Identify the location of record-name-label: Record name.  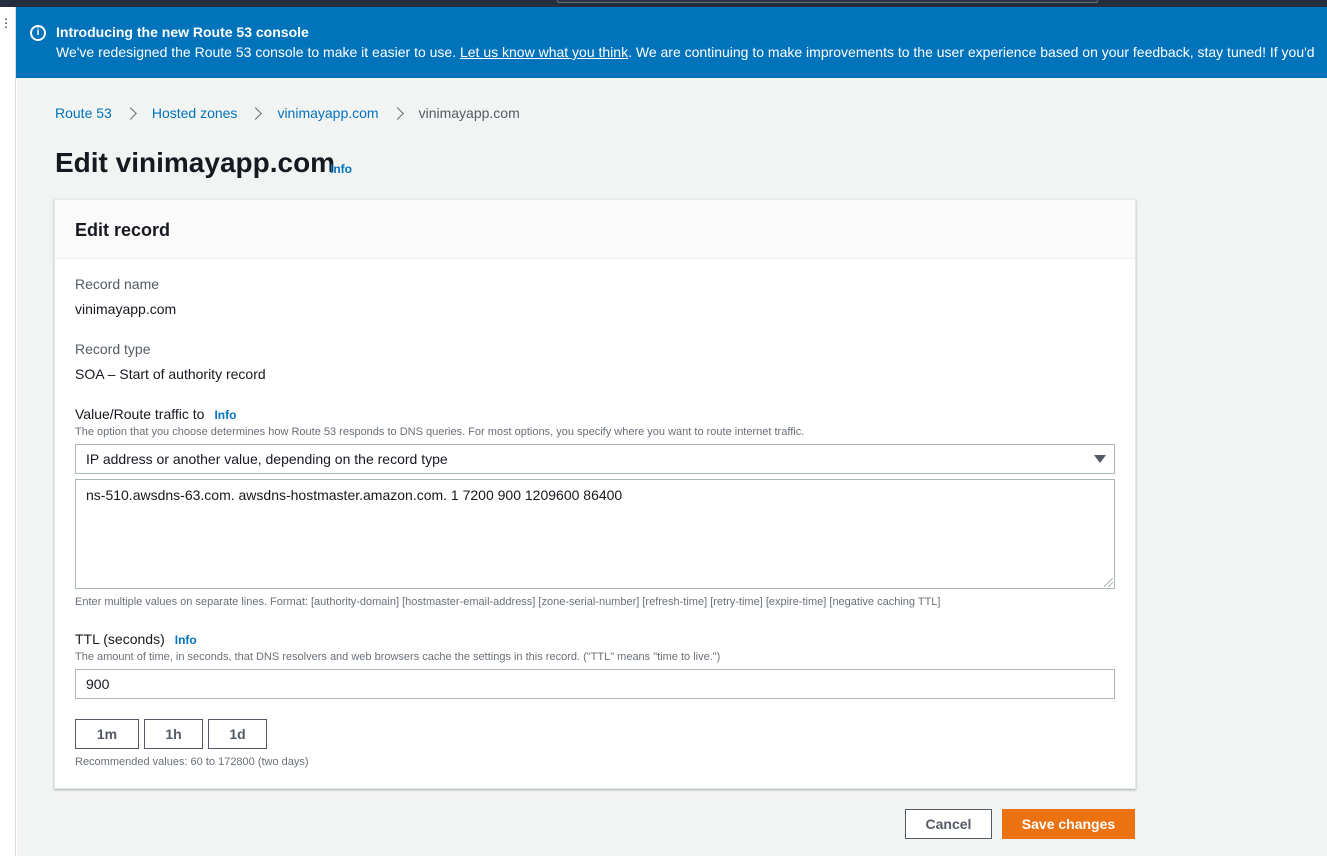
(117, 284).